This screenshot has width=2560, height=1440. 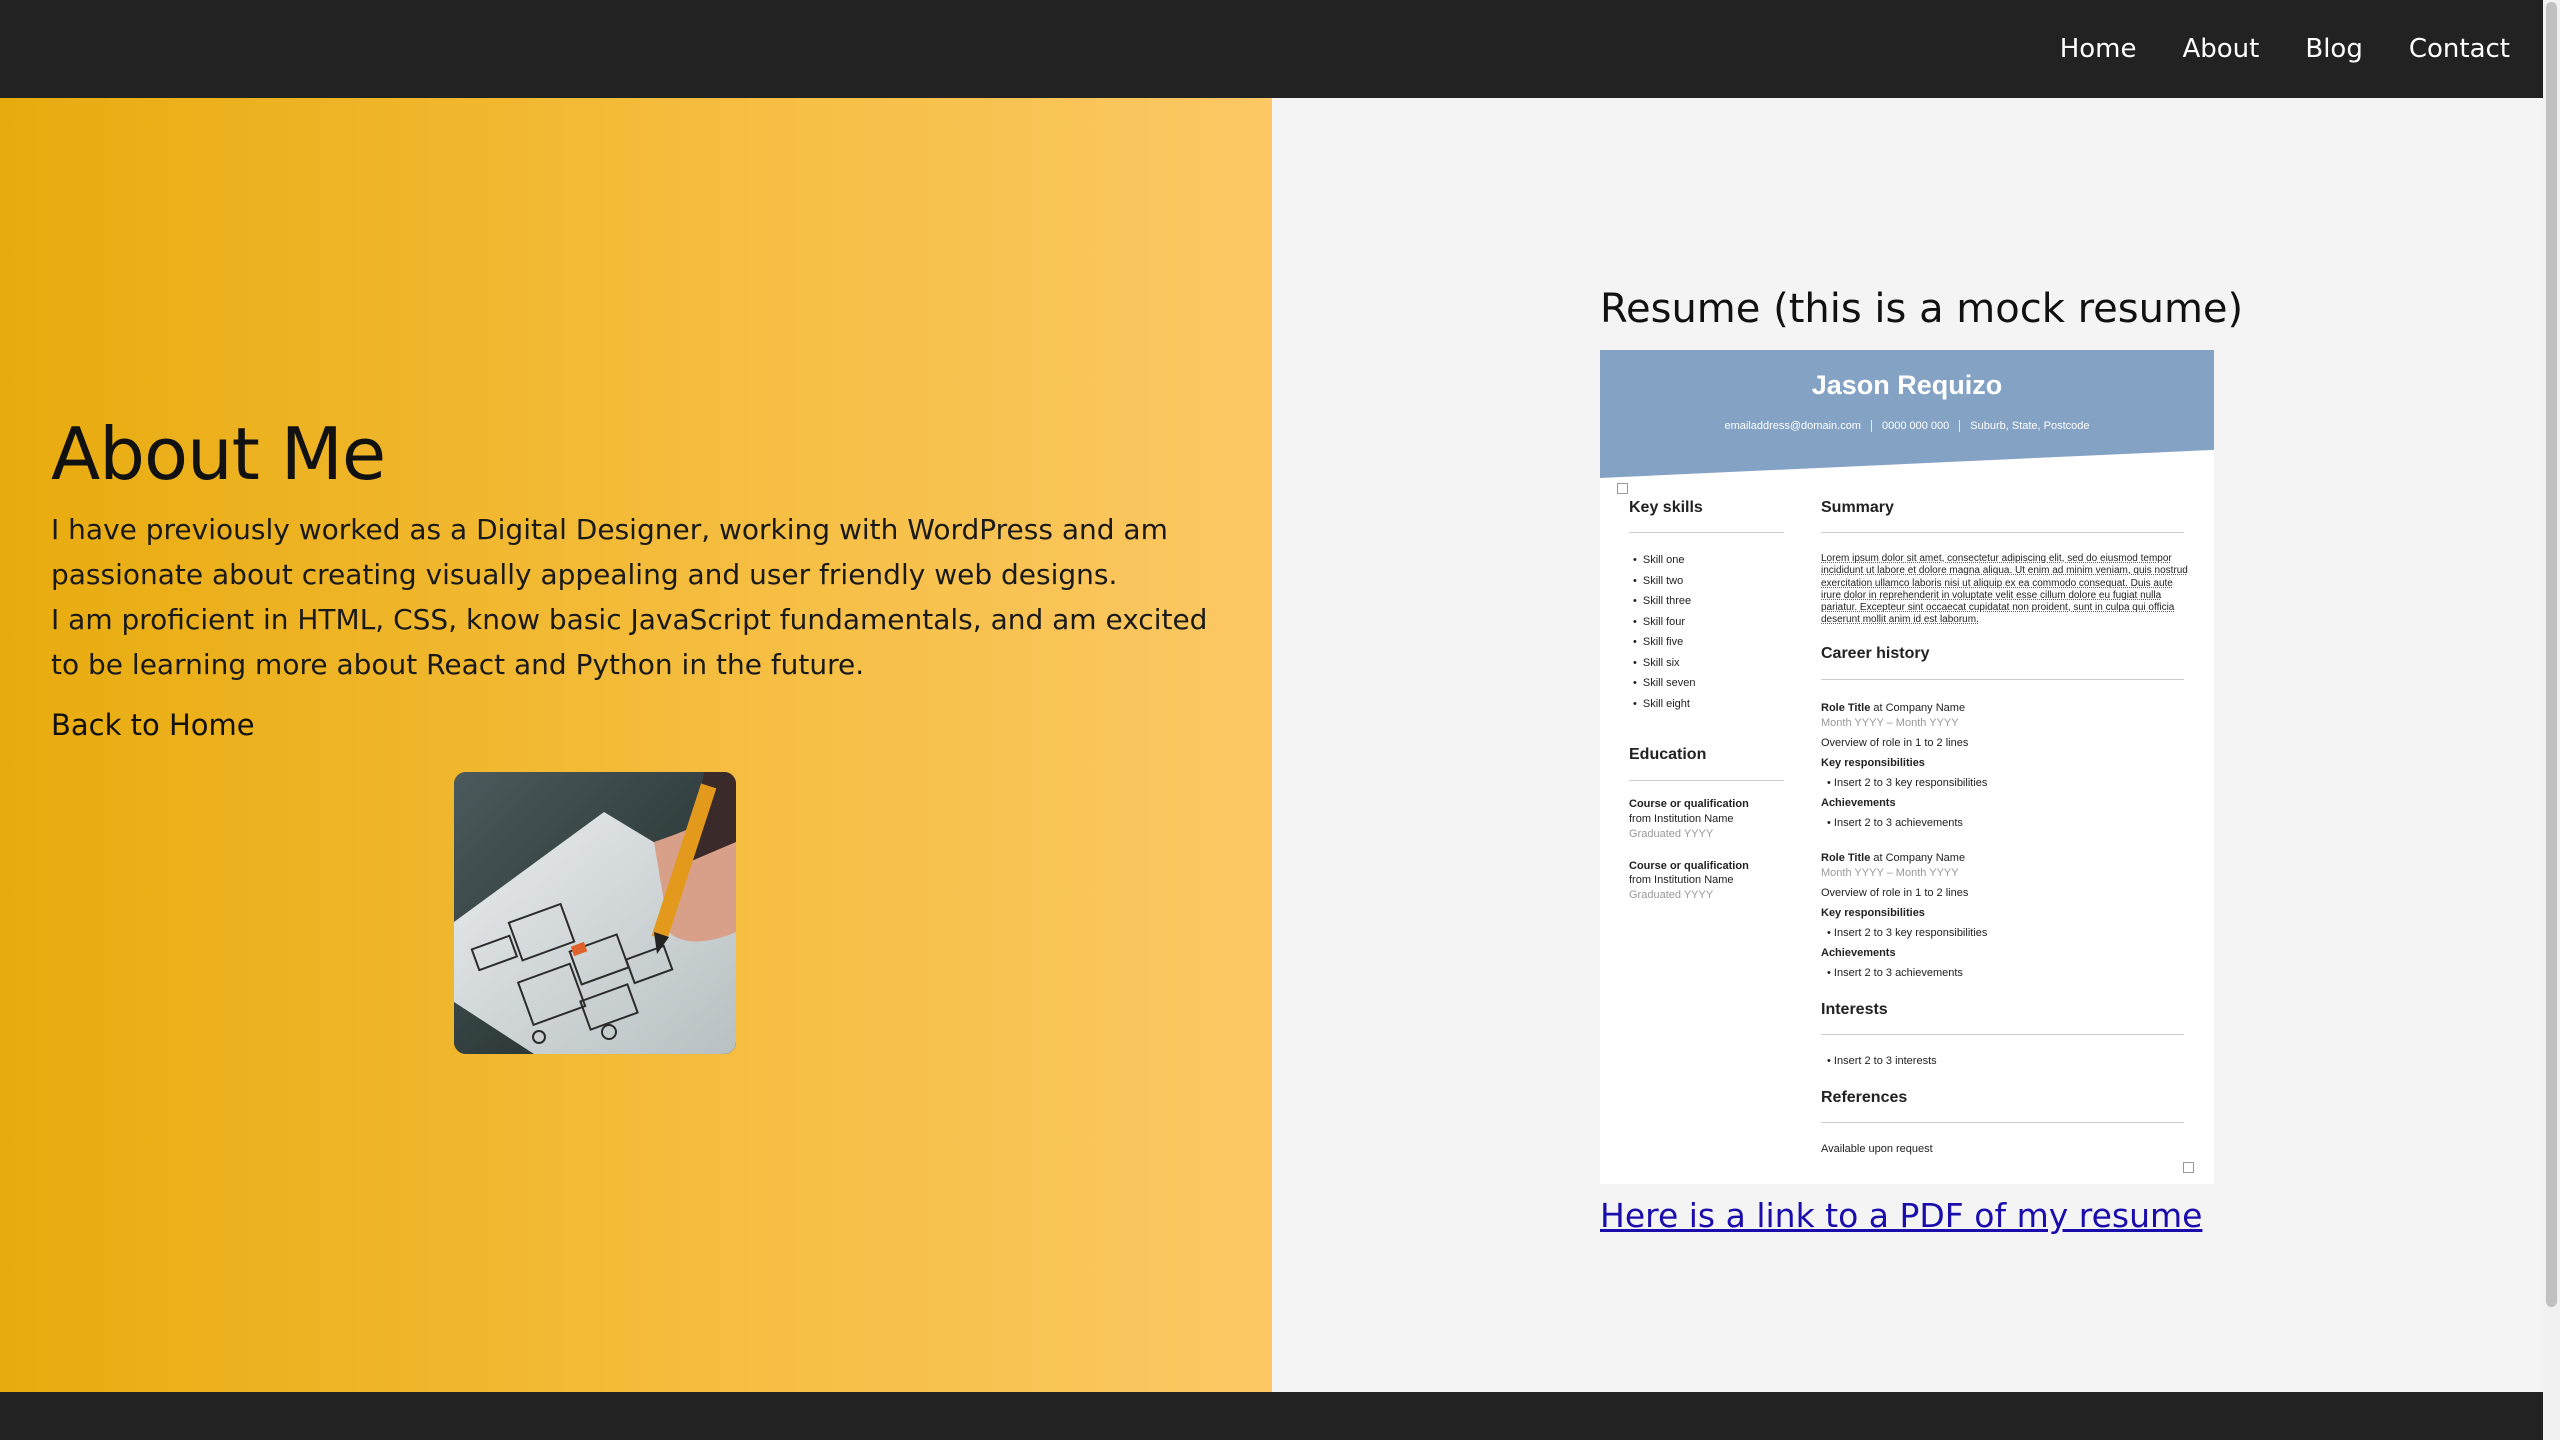 I want to click on role-2-responsibilities-heading: Key responsibilities, so click(x=1873, y=913).